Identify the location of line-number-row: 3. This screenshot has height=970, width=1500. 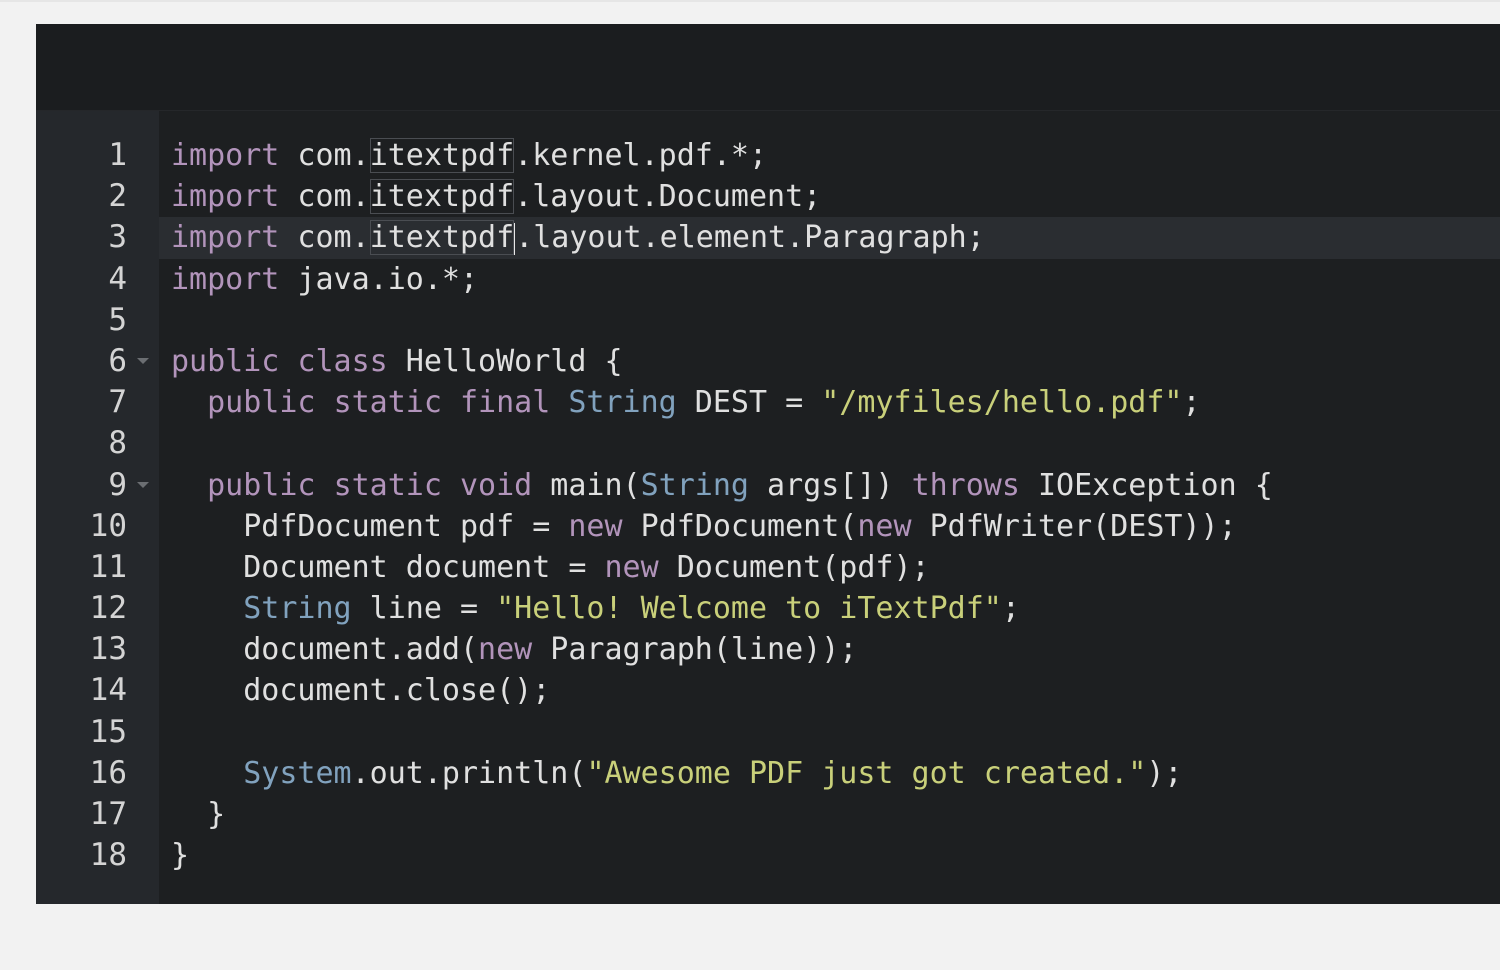
(97, 237).